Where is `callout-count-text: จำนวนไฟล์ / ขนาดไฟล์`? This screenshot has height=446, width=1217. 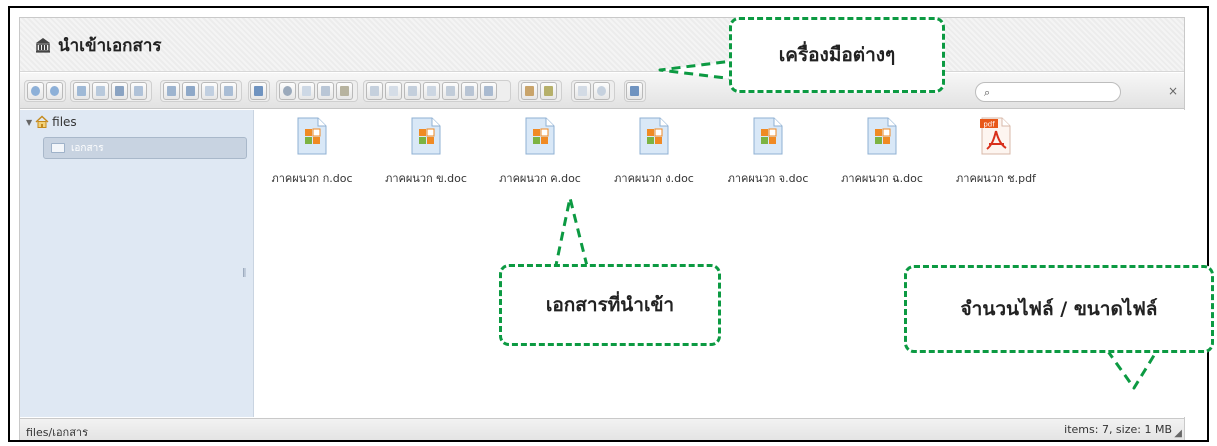
callout-count-text: จำนวนไฟล์ / ขนาดไฟล์ is located at coordinates (1059, 309).